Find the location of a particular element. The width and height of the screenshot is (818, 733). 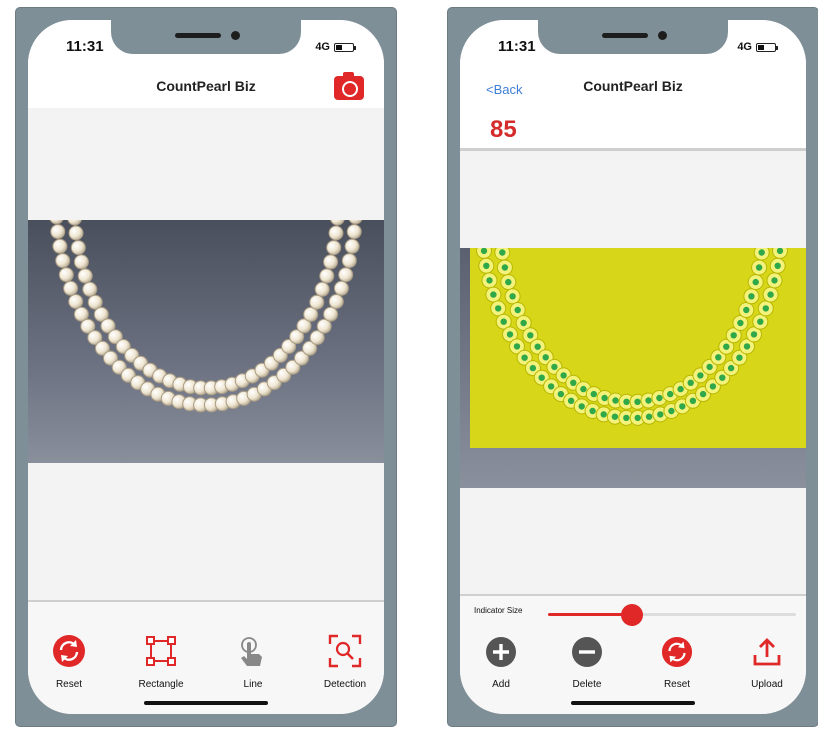

detection-button: Detection is located at coordinates (345, 662).